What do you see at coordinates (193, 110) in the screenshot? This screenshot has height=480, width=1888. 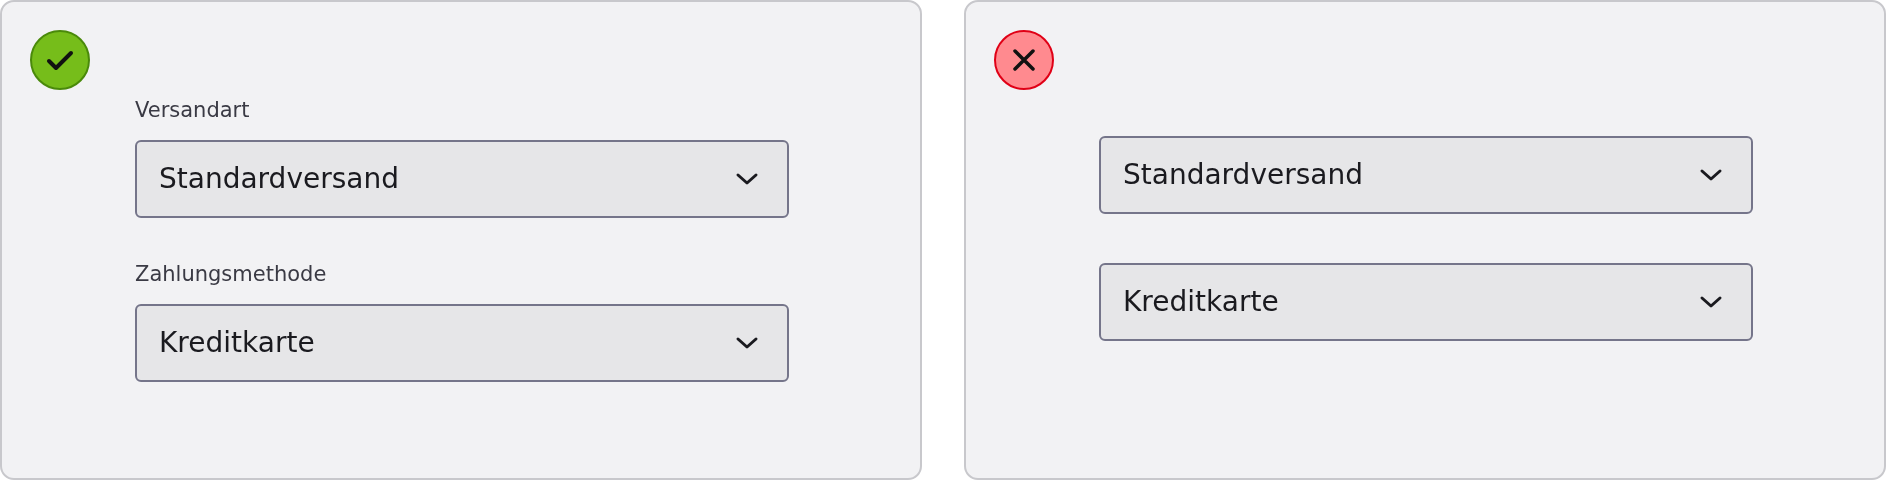 I see `field-label: Versandart` at bounding box center [193, 110].